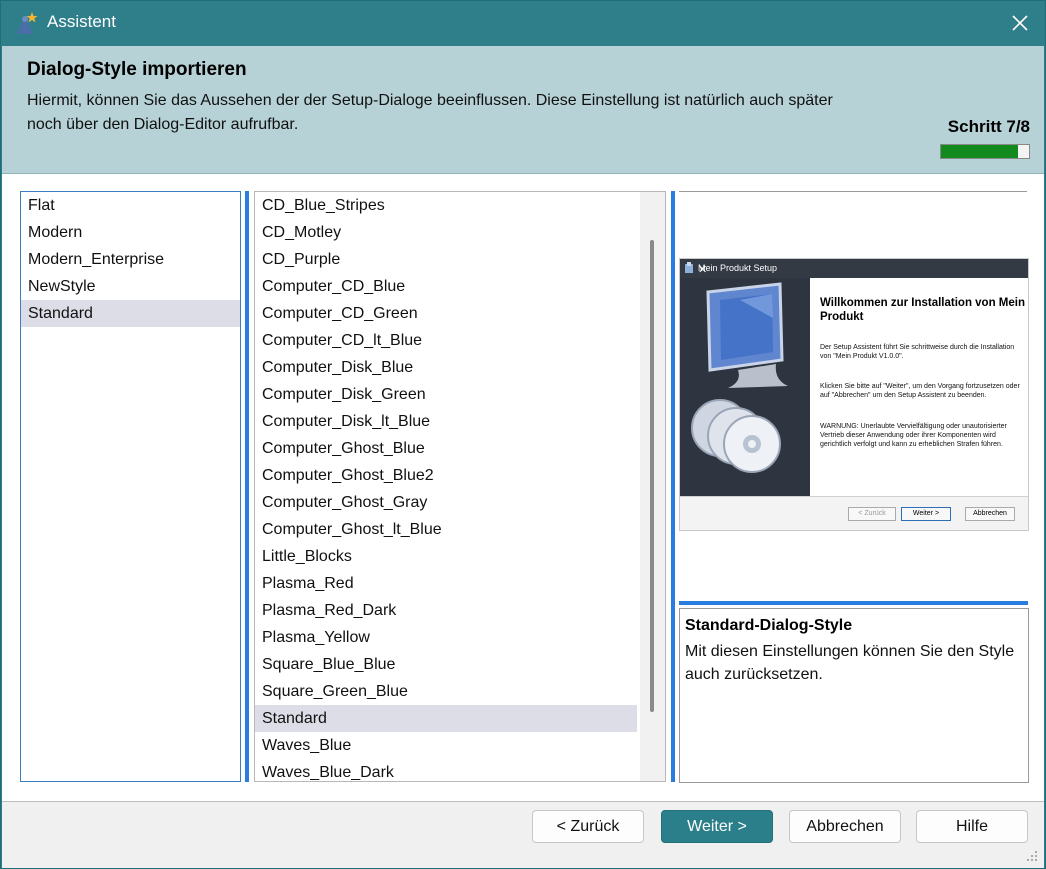 The image size is (1046, 869). I want to click on preview-setup-icon, so click(689, 267).